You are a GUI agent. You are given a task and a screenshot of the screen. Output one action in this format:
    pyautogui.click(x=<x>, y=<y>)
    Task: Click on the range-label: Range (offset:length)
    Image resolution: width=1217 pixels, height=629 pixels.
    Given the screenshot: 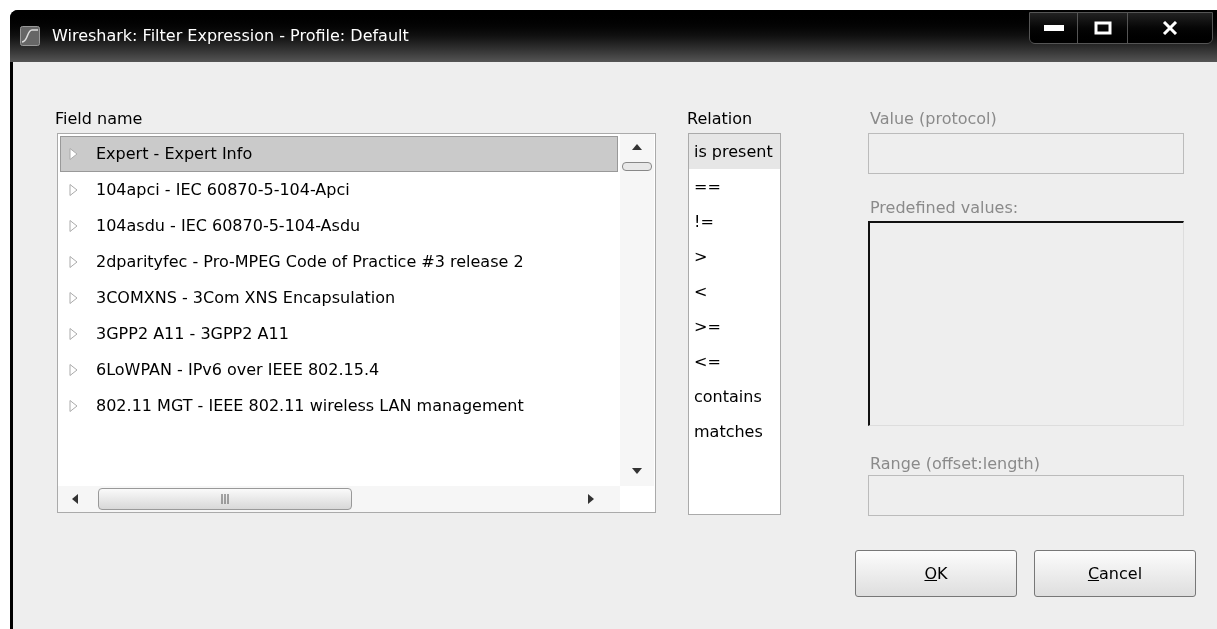 What is the action you would take?
    pyautogui.click(x=955, y=464)
    